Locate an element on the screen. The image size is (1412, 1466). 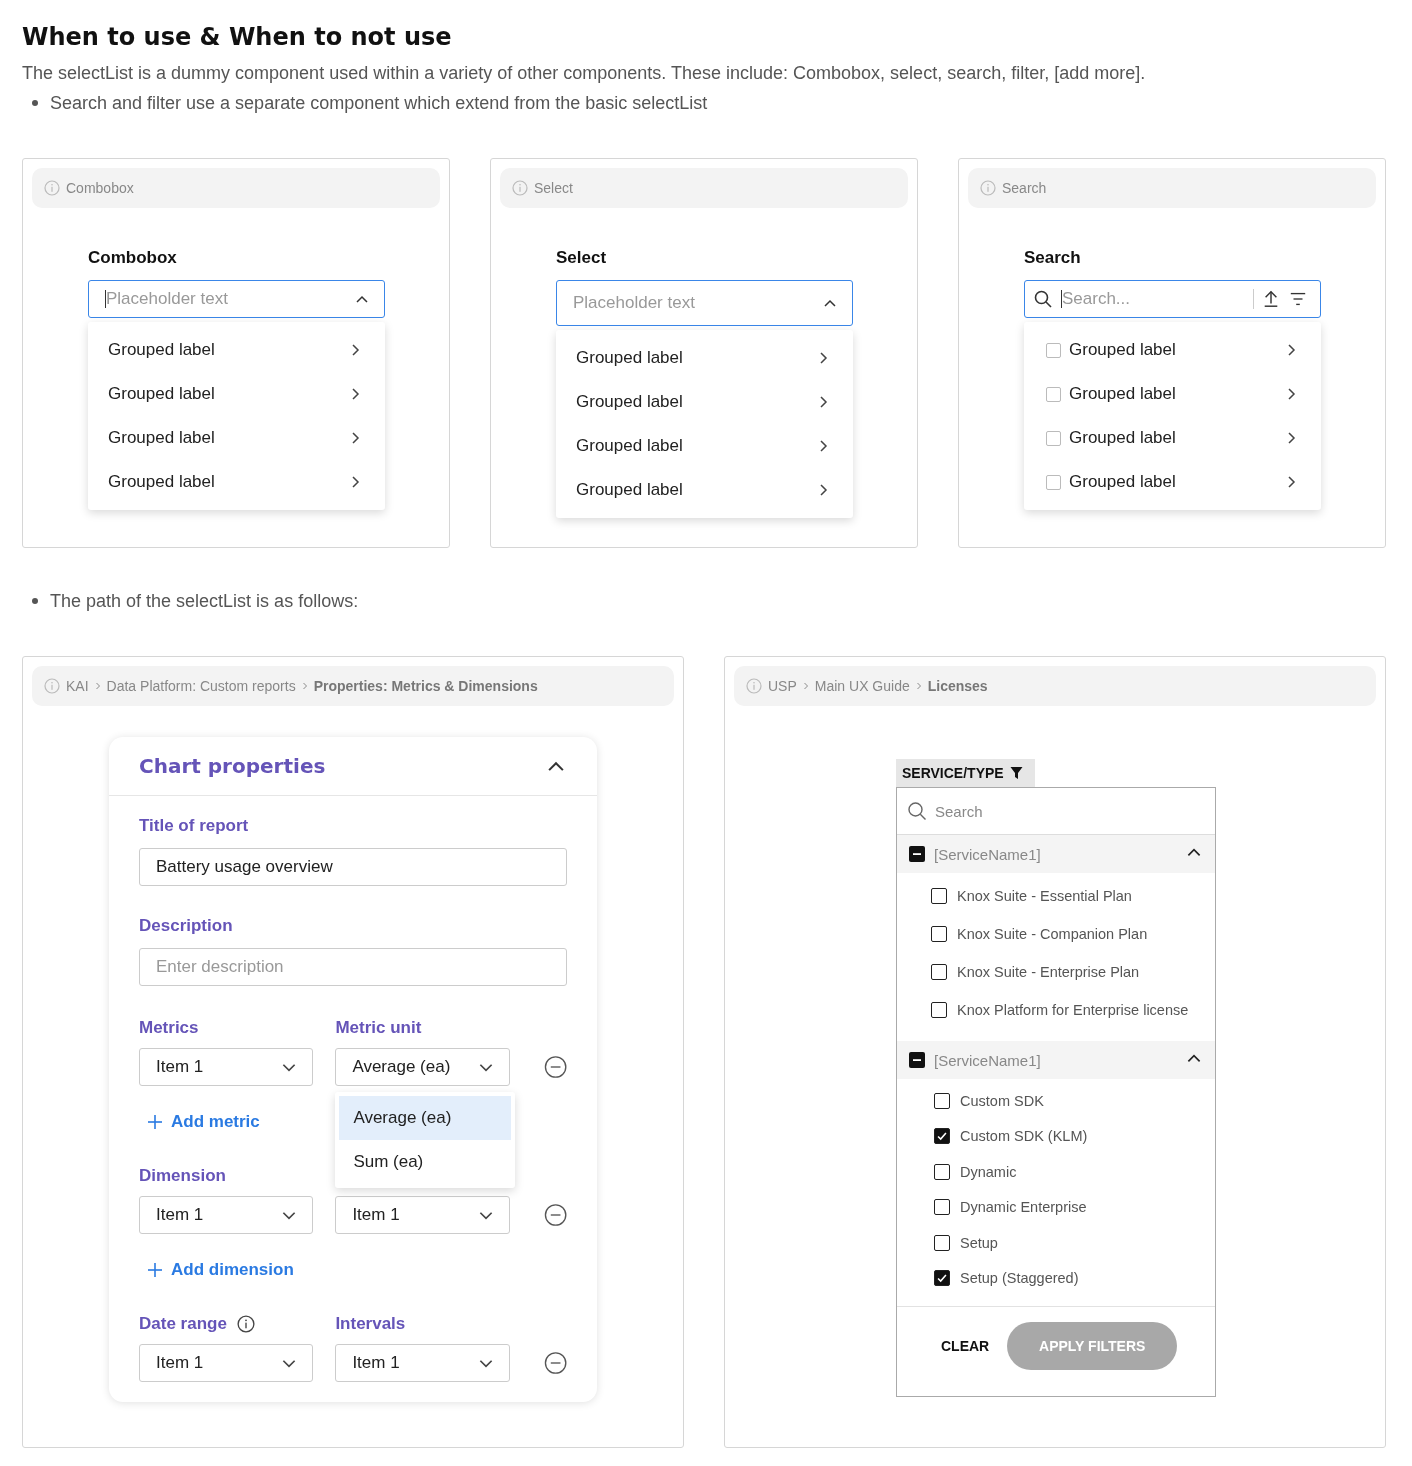
checkbox-label: Custom SDK (KLM) is located at coordinates (1024, 1136).